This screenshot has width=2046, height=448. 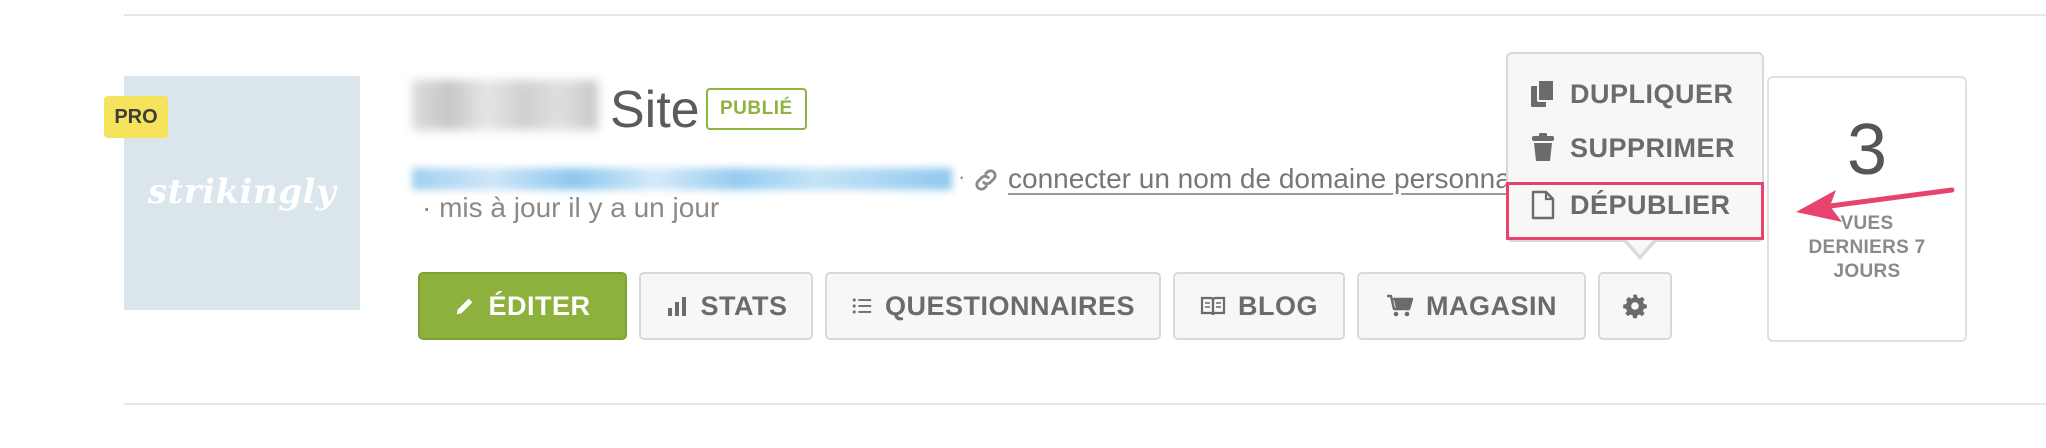 What do you see at coordinates (1010, 305) in the screenshot?
I see `forms-label: QUESTIONNAIRES` at bounding box center [1010, 305].